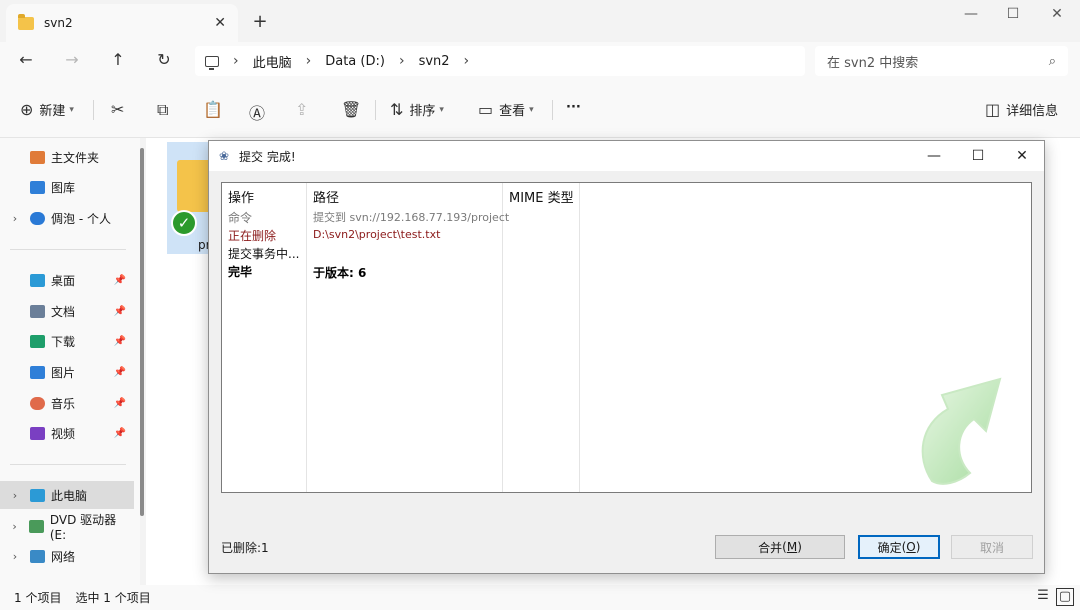 Image resolution: width=1080 pixels, height=610 pixels. I want to click on new-button: ⊕ 新建 ▾, so click(47, 109).